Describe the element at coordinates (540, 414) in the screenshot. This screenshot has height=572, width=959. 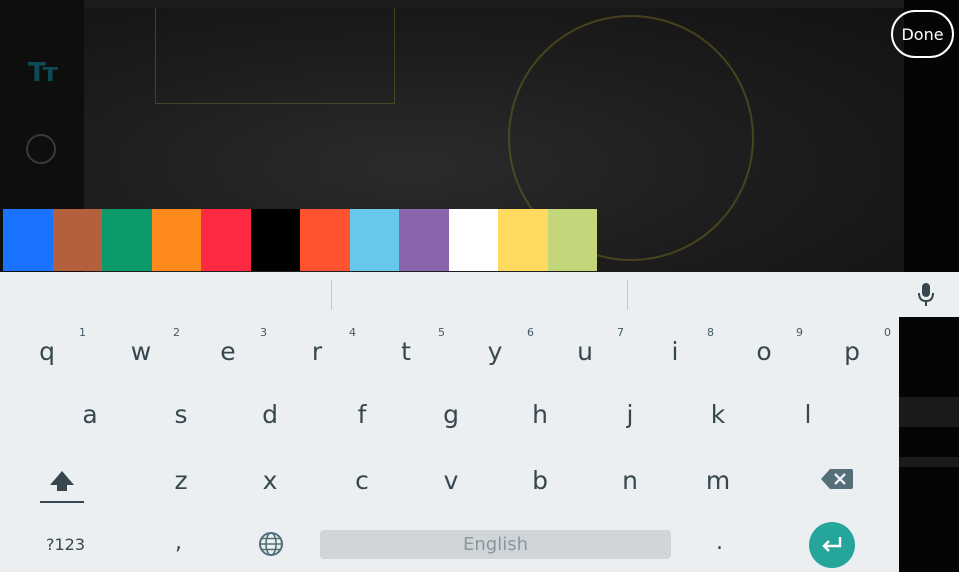
I see `key-h: h` at that location.